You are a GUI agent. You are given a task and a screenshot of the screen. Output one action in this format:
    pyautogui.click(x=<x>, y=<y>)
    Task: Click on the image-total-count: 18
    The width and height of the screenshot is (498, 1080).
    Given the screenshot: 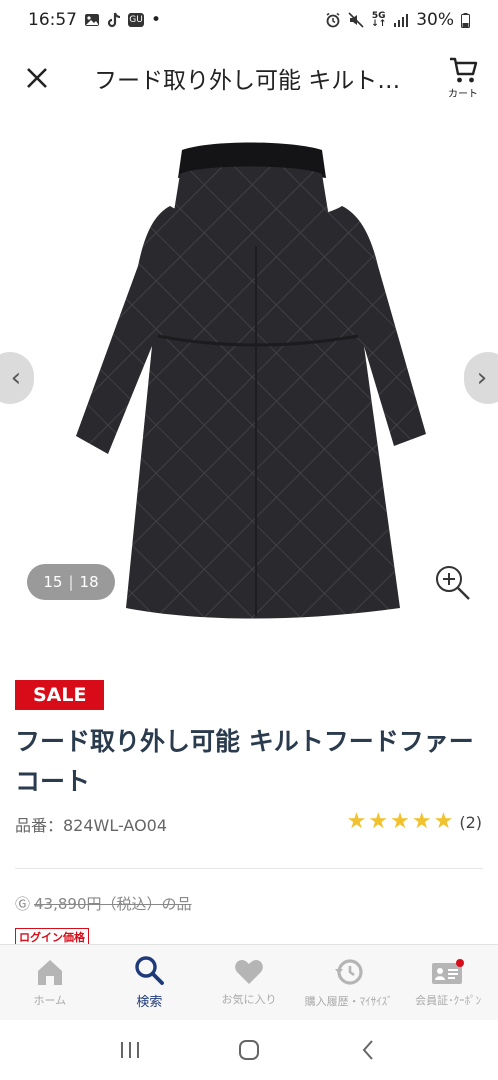 What is the action you would take?
    pyautogui.click(x=89, y=582)
    